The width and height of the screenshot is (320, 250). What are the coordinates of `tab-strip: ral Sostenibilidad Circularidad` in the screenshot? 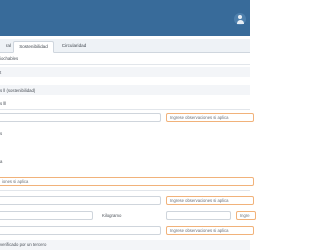 It's located at (125, 46).